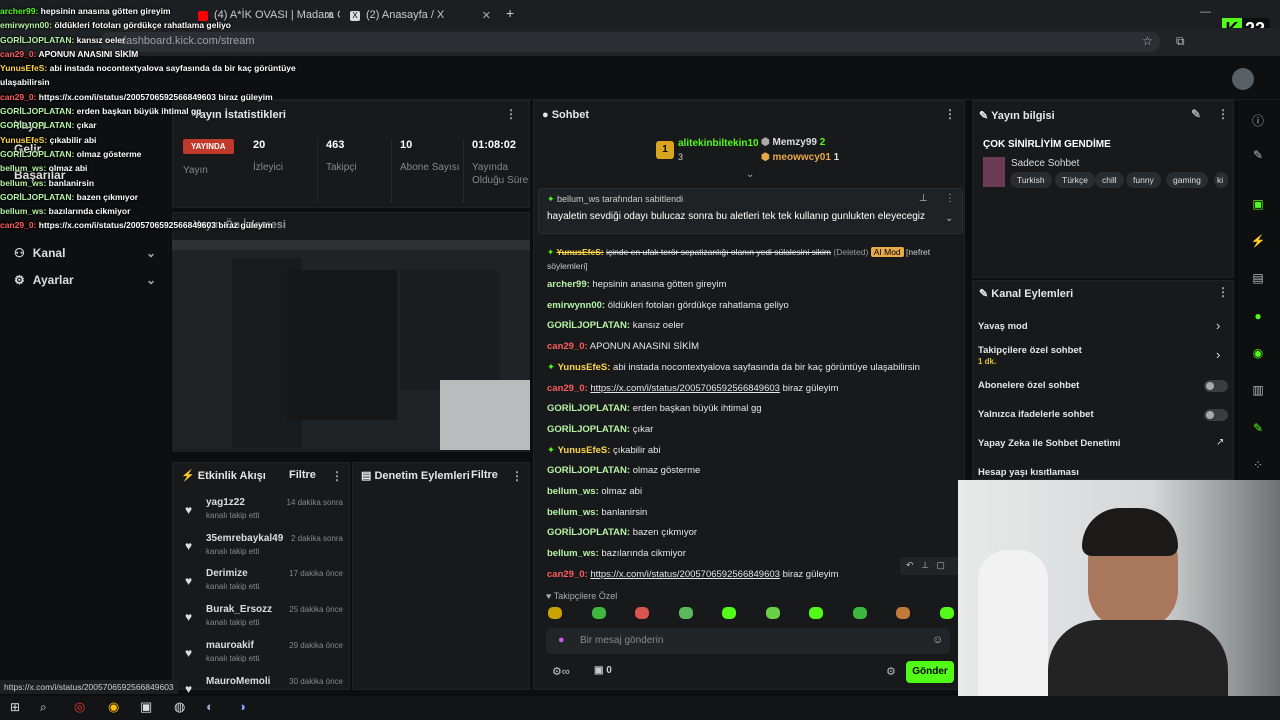 The height and width of the screenshot is (720, 1280). What do you see at coordinates (1147, 41) in the screenshot?
I see `star-icon: ☆` at bounding box center [1147, 41].